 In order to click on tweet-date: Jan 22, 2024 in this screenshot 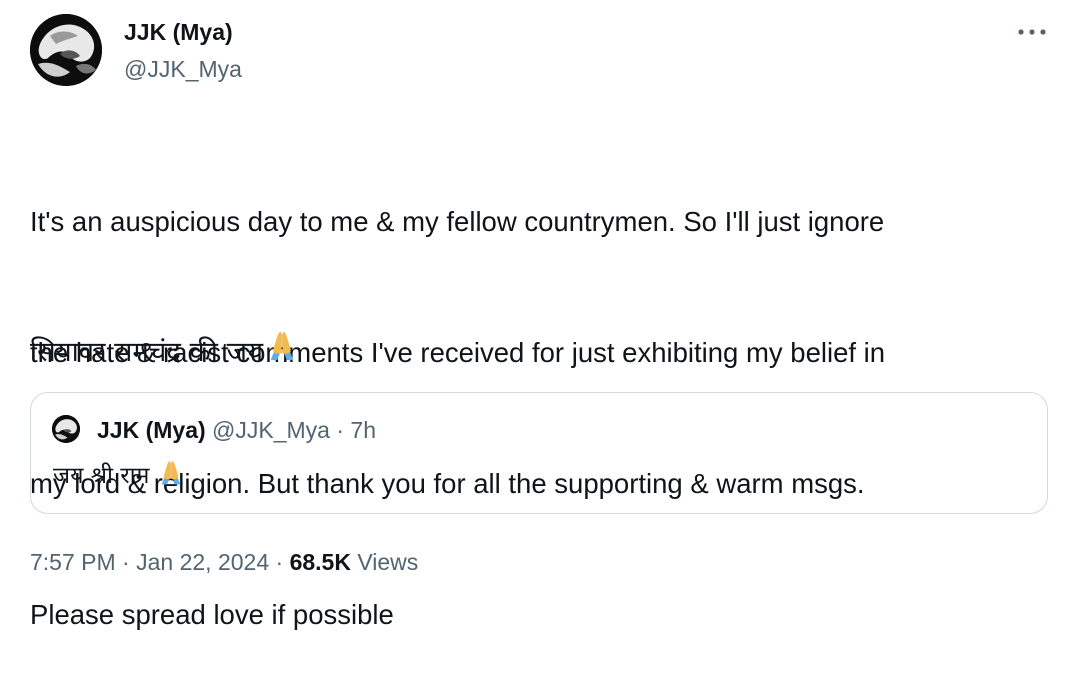, I will do `click(202, 562)`.